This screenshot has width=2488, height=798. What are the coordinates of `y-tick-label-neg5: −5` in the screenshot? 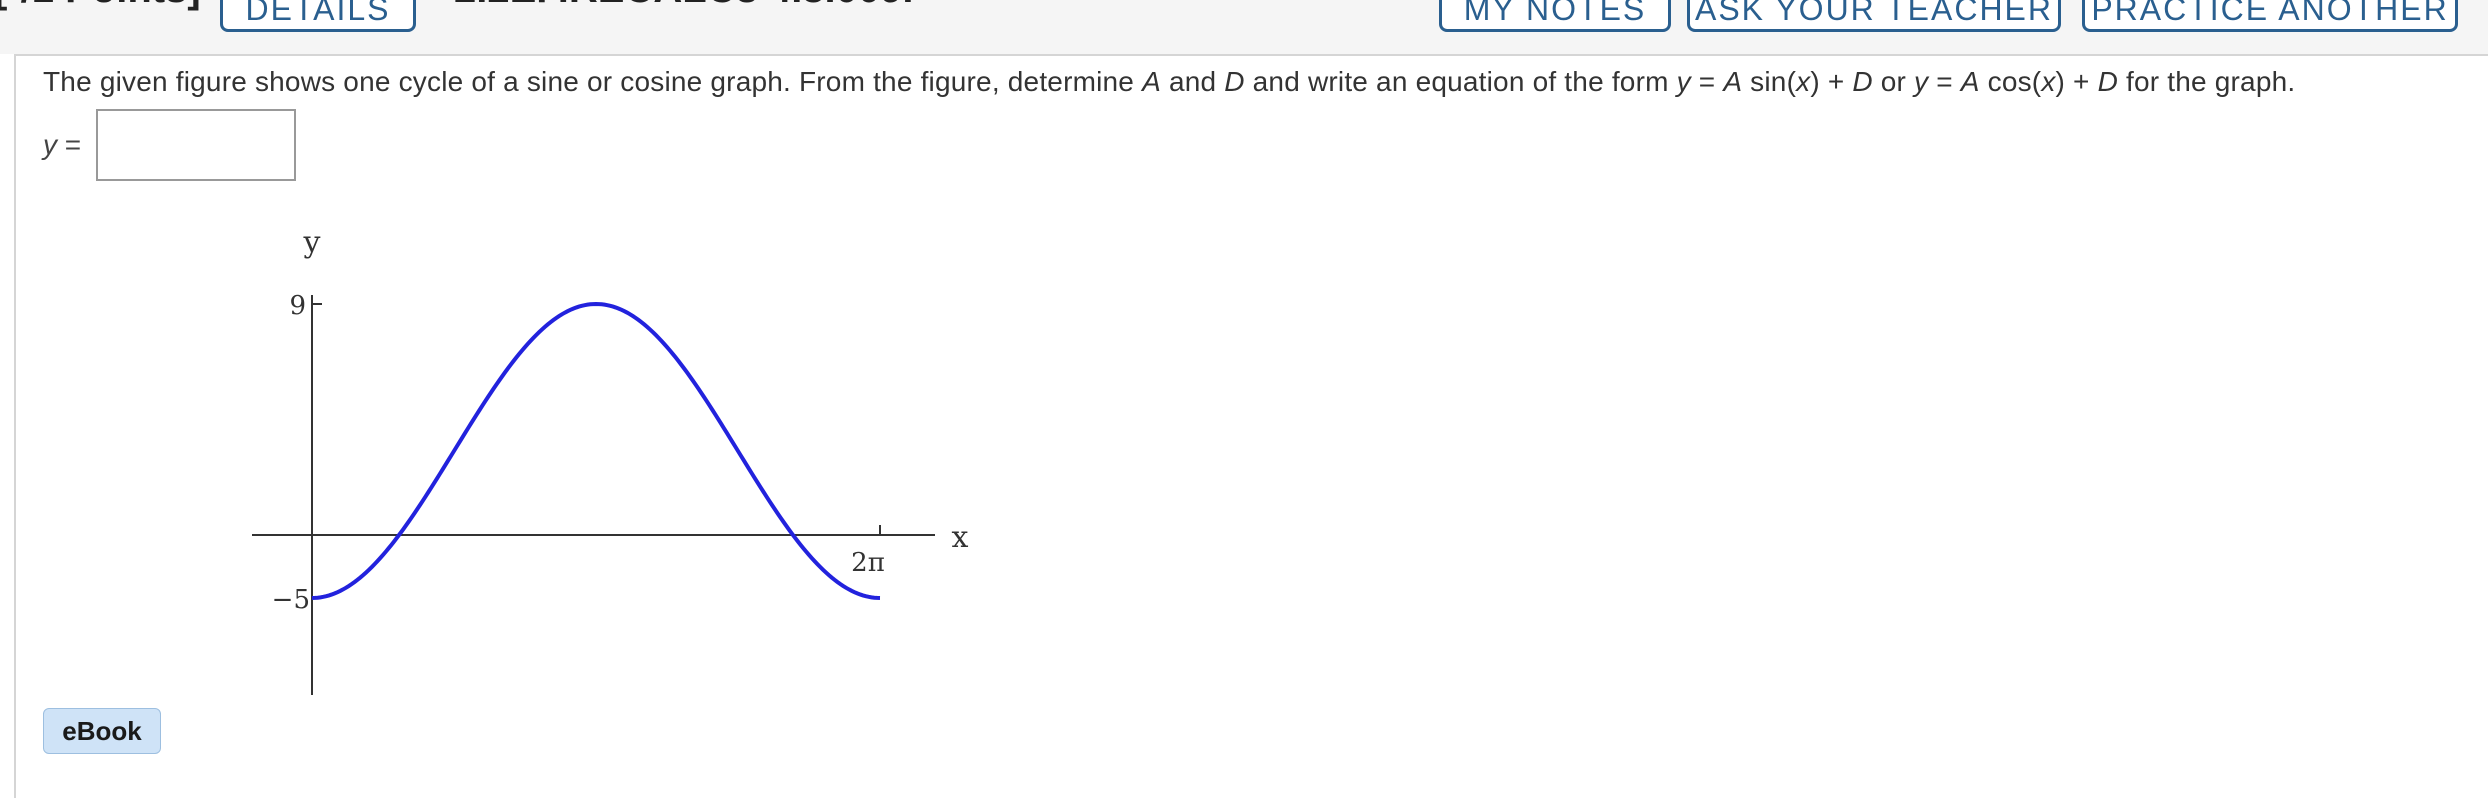 It's located at (291, 600).